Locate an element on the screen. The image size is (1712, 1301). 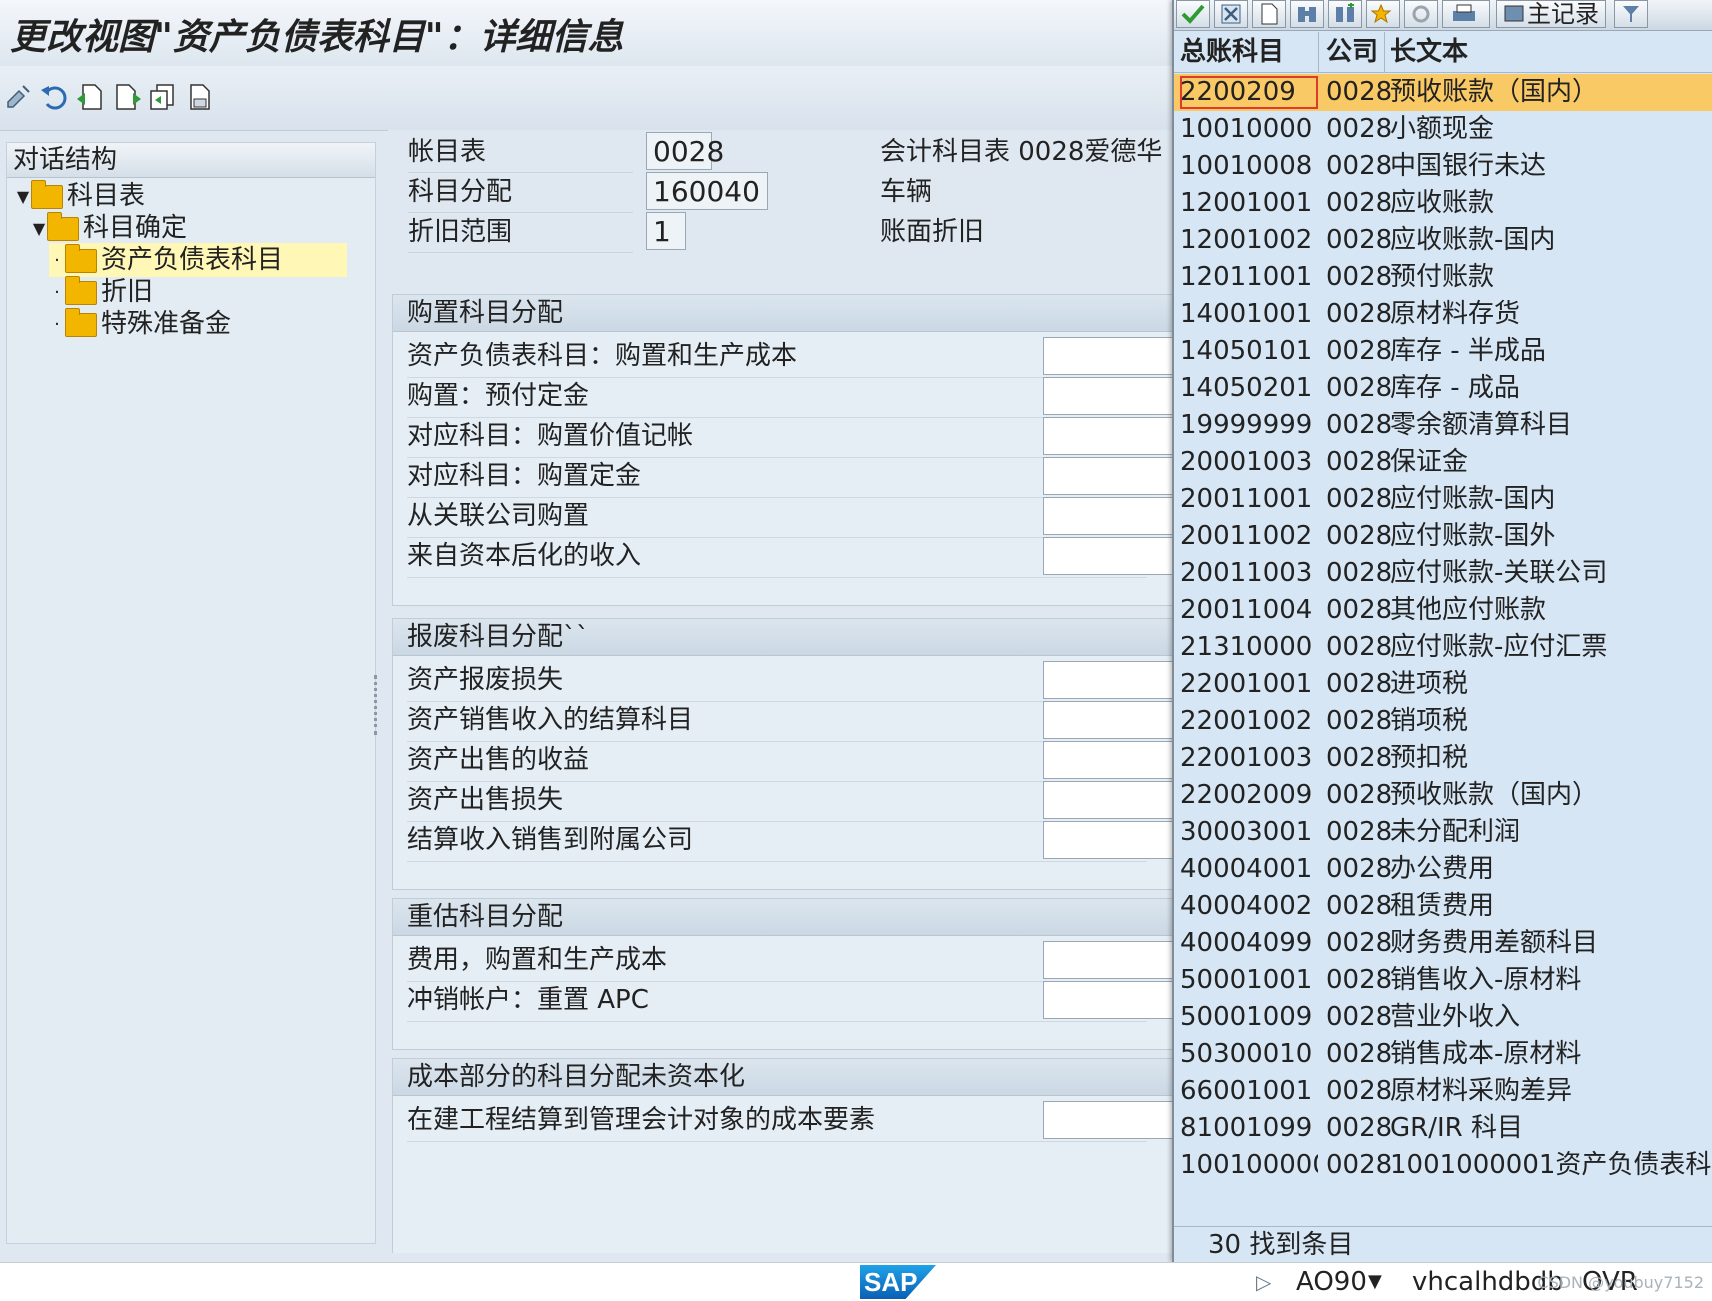
confirm-check-icon is located at coordinates (1193, 14).